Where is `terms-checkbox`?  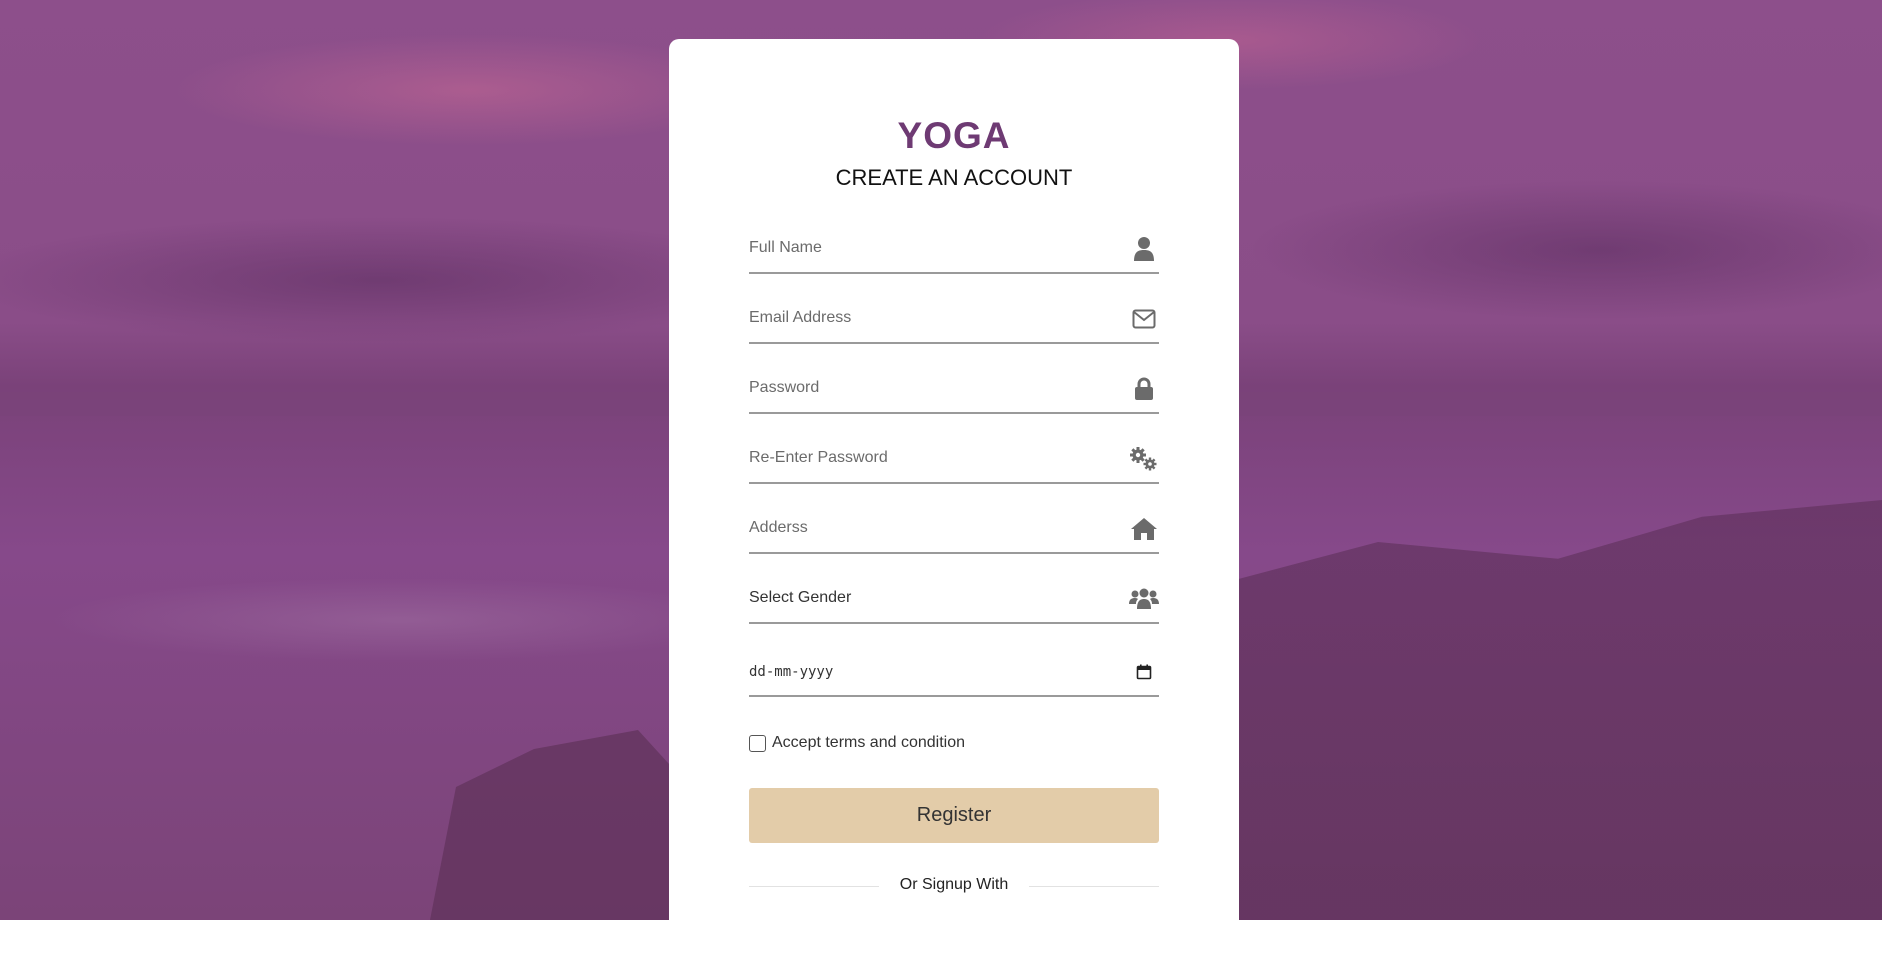
terms-checkbox is located at coordinates (757, 743).